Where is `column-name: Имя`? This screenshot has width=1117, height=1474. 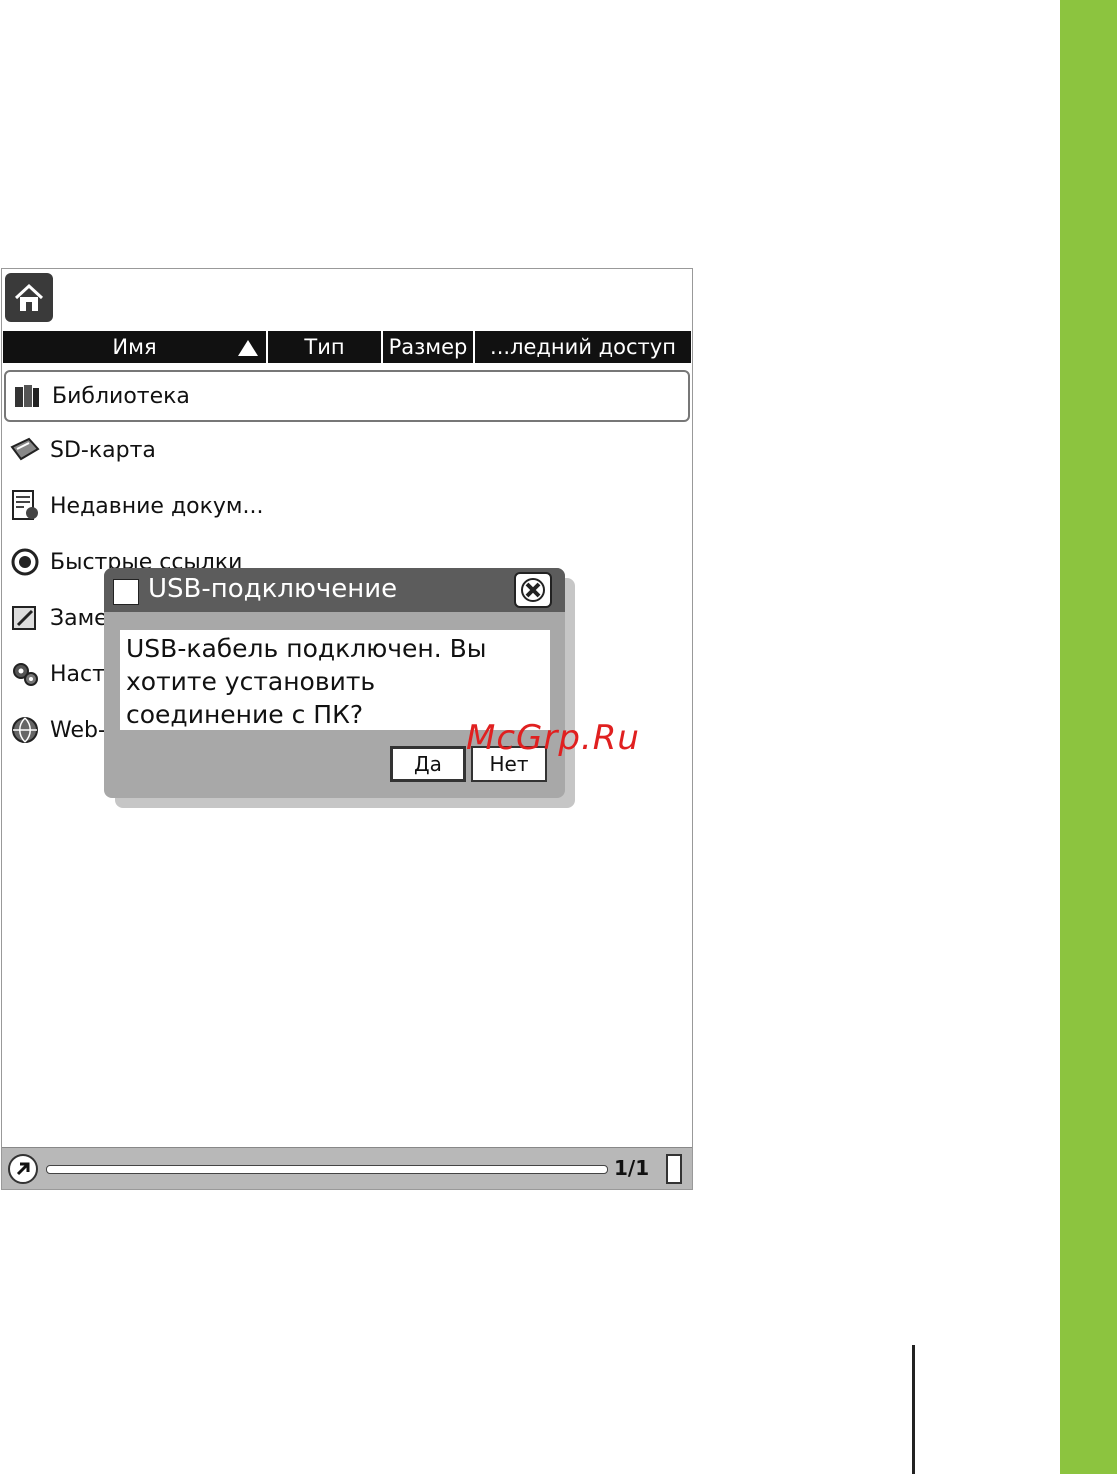 column-name: Имя is located at coordinates (135, 347).